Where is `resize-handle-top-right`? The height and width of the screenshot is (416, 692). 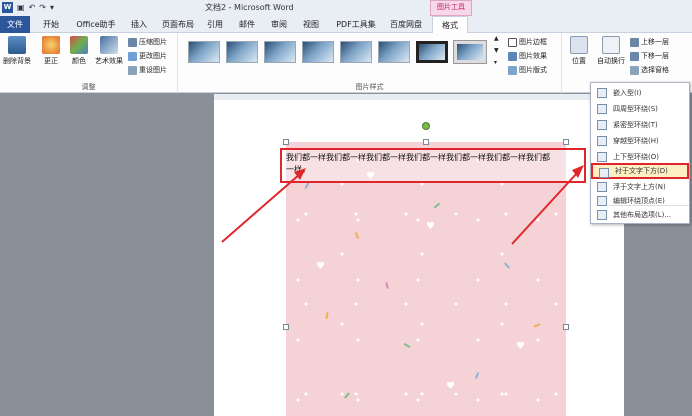 resize-handle-top-right is located at coordinates (566, 142).